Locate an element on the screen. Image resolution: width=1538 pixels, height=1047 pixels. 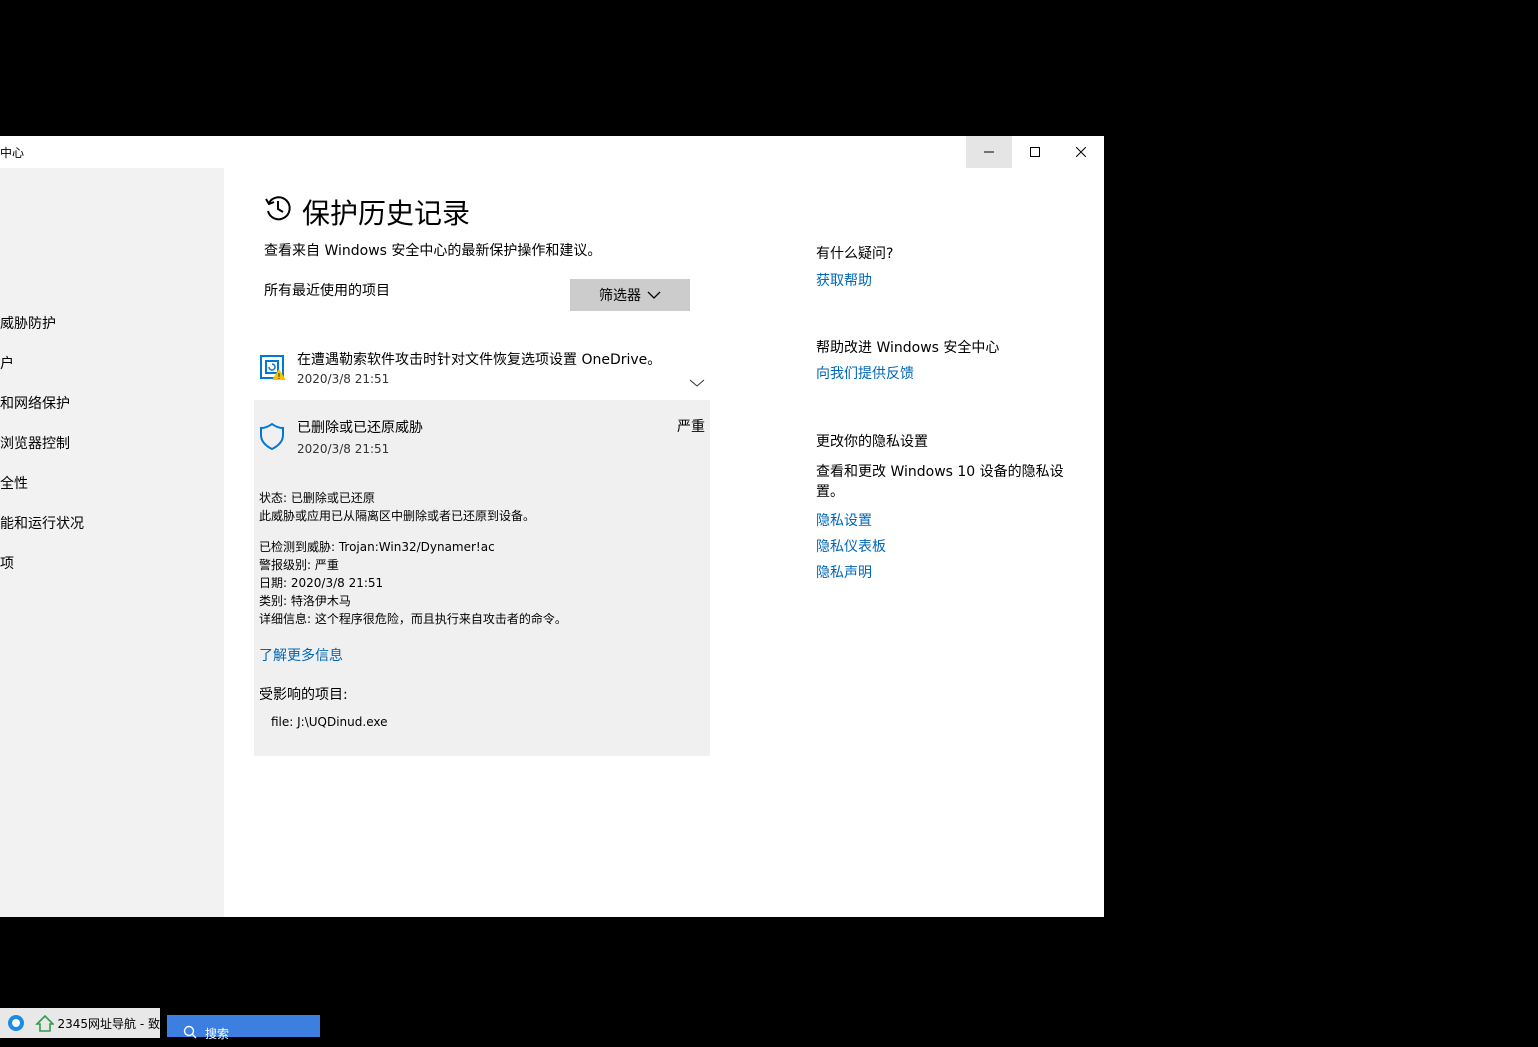
page-description: 查看来自 Windows 安全中心的最新保护操作和建议。 is located at coordinates (433, 251).